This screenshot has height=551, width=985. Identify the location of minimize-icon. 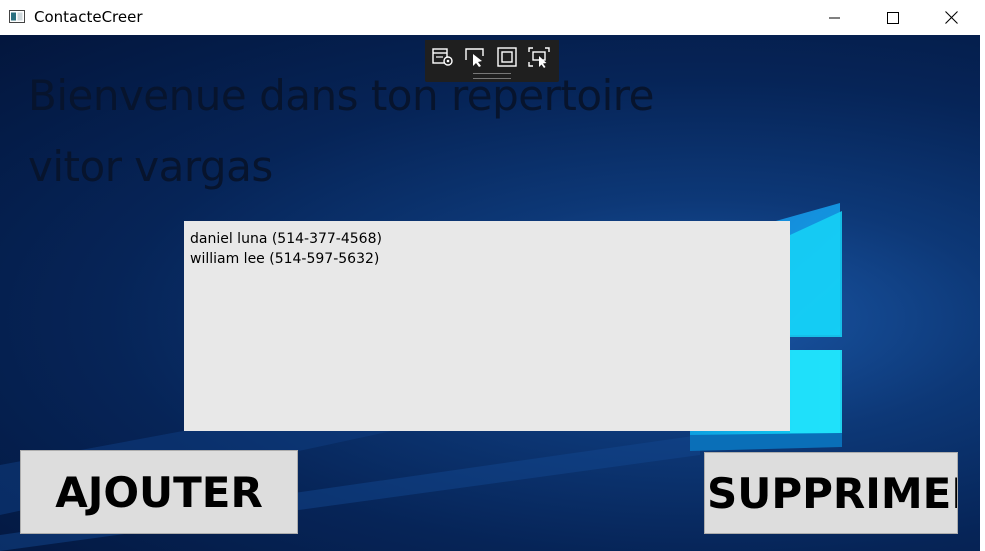
(834, 17).